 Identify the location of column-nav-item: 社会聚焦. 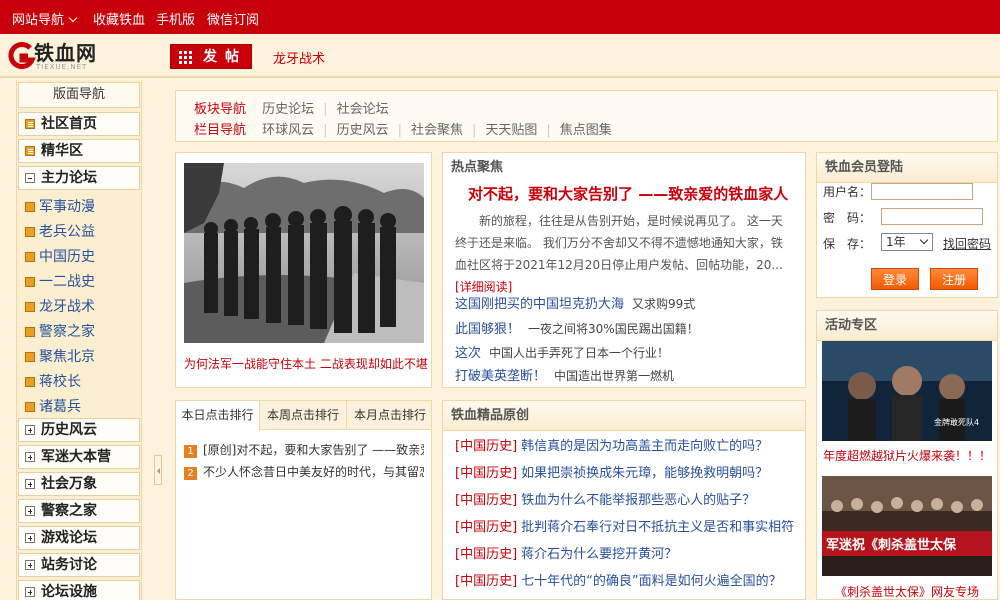
(437, 130).